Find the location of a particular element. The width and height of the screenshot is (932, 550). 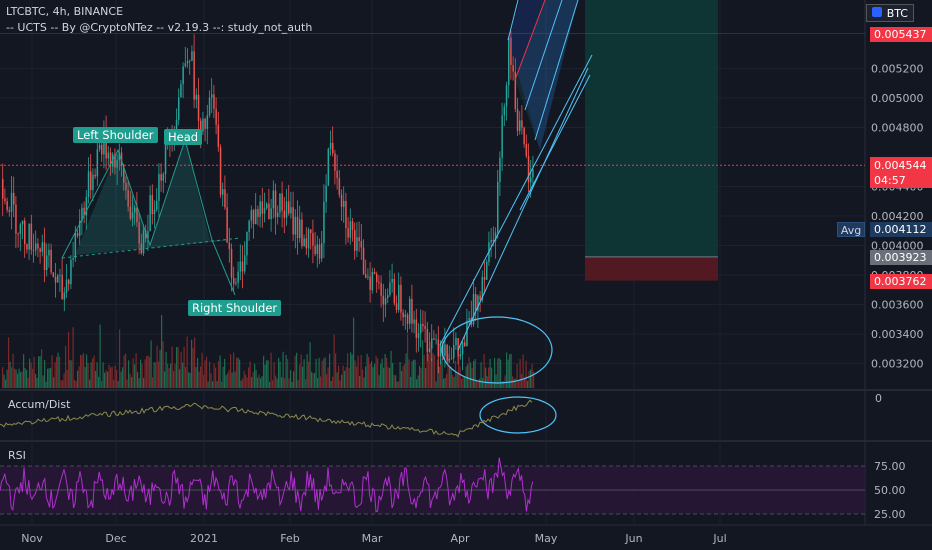

price-tick-label: 0.003200 is located at coordinates (897, 364).